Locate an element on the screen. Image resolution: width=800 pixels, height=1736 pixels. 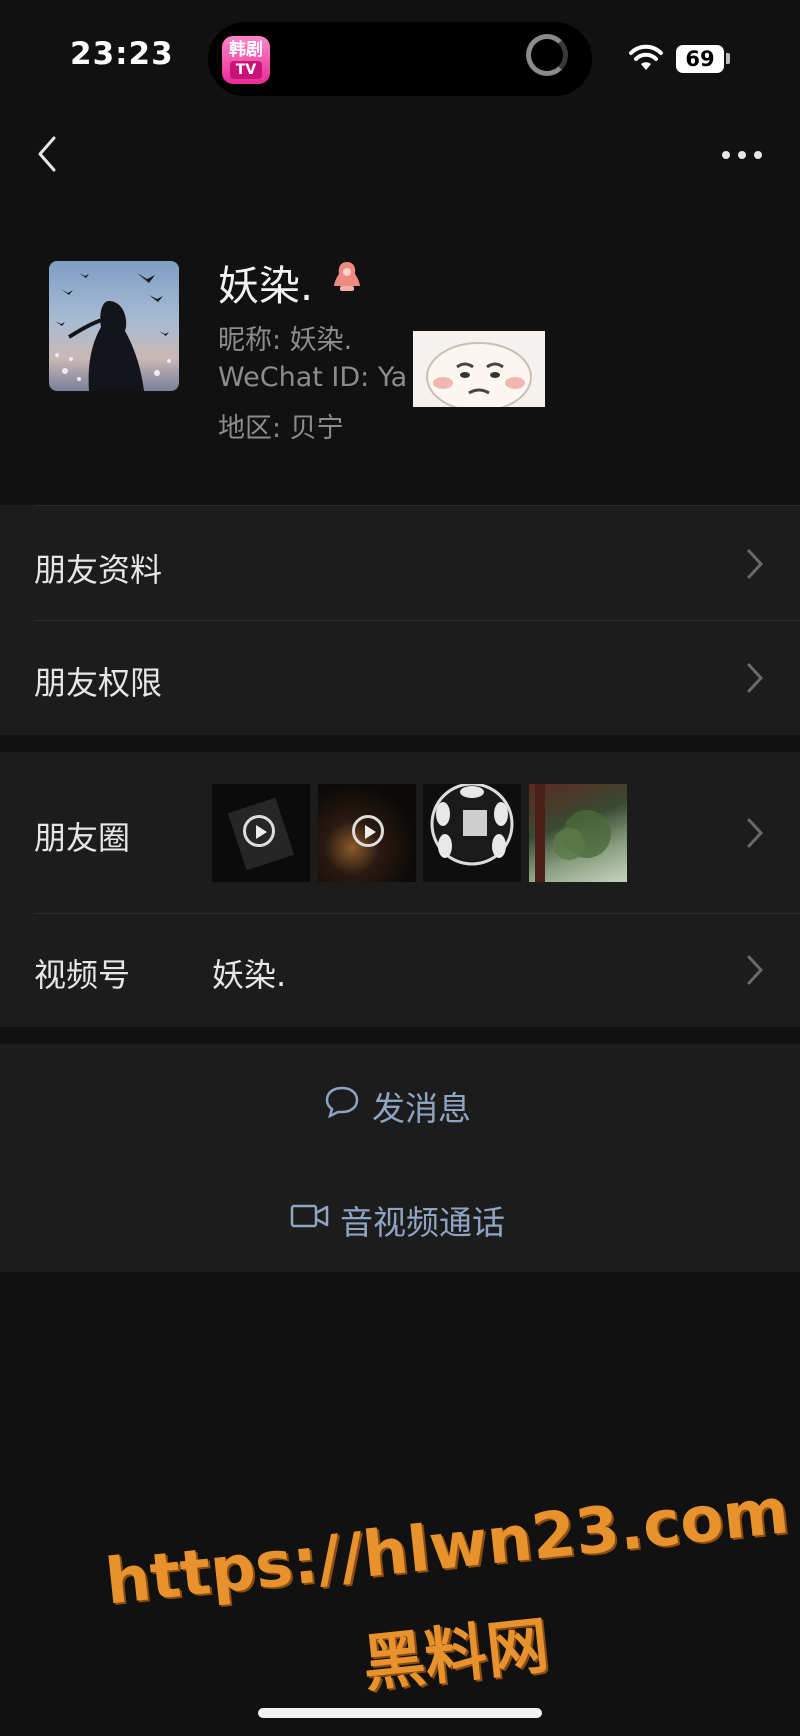
region-text: 地区: 贝宁 is located at coordinates (281, 428).